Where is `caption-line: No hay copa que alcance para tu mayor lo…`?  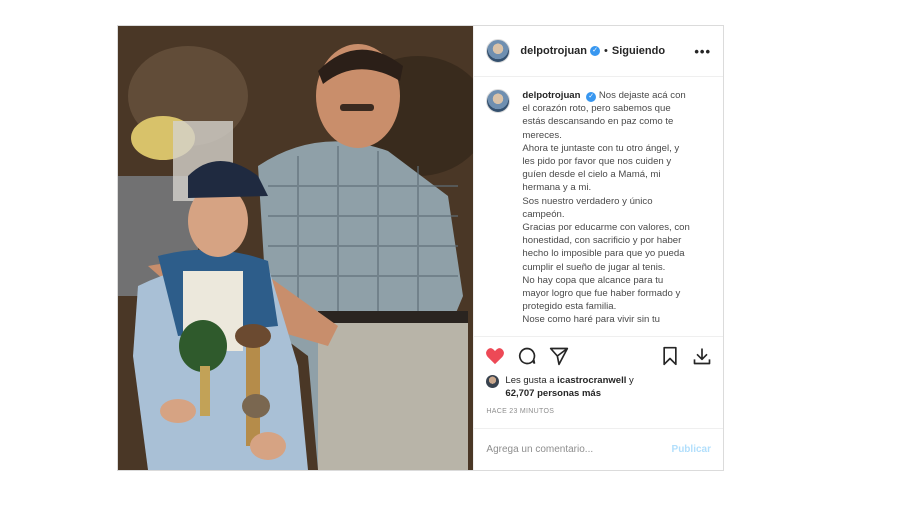 caption-line: No hay copa que alcance para tu mayor lo… is located at coordinates (601, 293).